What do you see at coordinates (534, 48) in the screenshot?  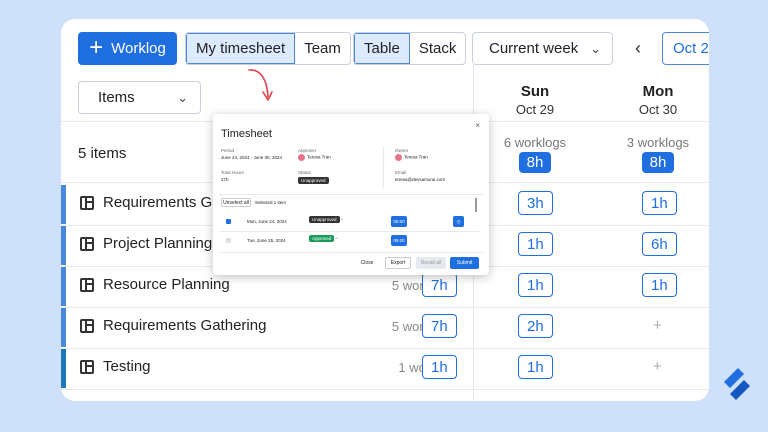 I see `week-select-label: Current week` at bounding box center [534, 48].